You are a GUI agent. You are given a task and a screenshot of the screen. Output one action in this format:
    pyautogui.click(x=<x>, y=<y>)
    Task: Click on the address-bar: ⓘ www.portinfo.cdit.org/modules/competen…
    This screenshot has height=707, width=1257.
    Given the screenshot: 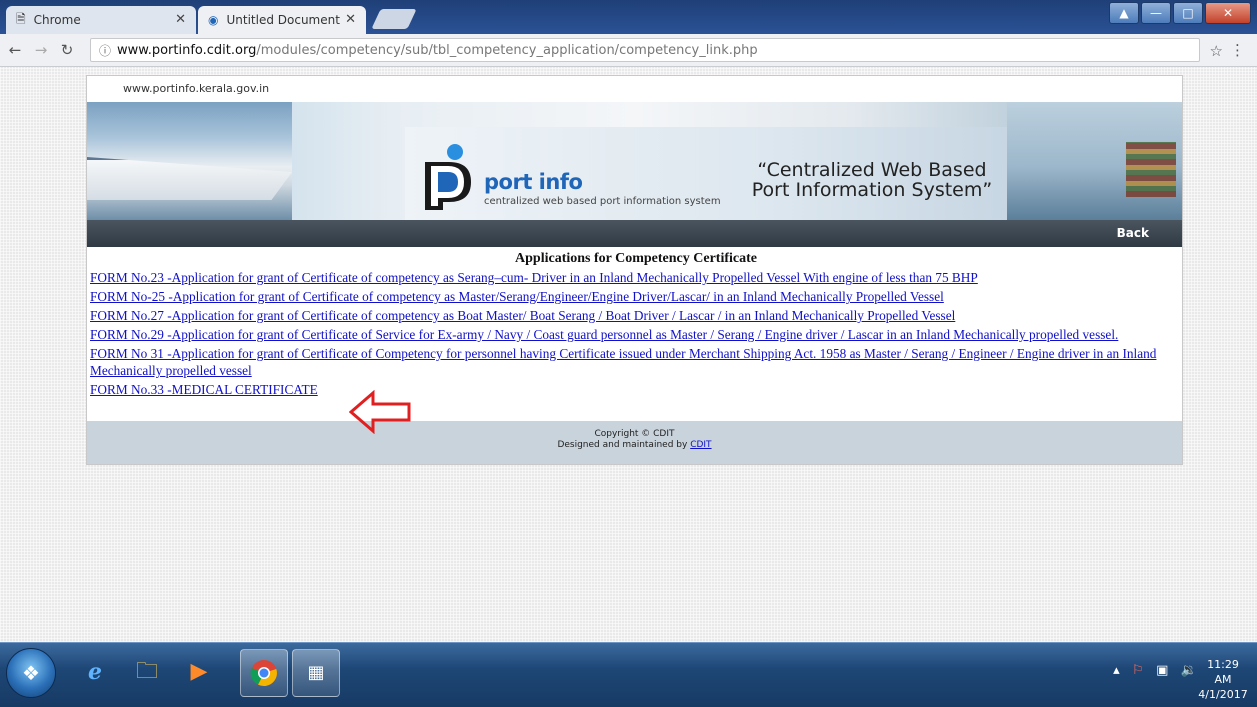 What is the action you would take?
    pyautogui.click(x=645, y=50)
    